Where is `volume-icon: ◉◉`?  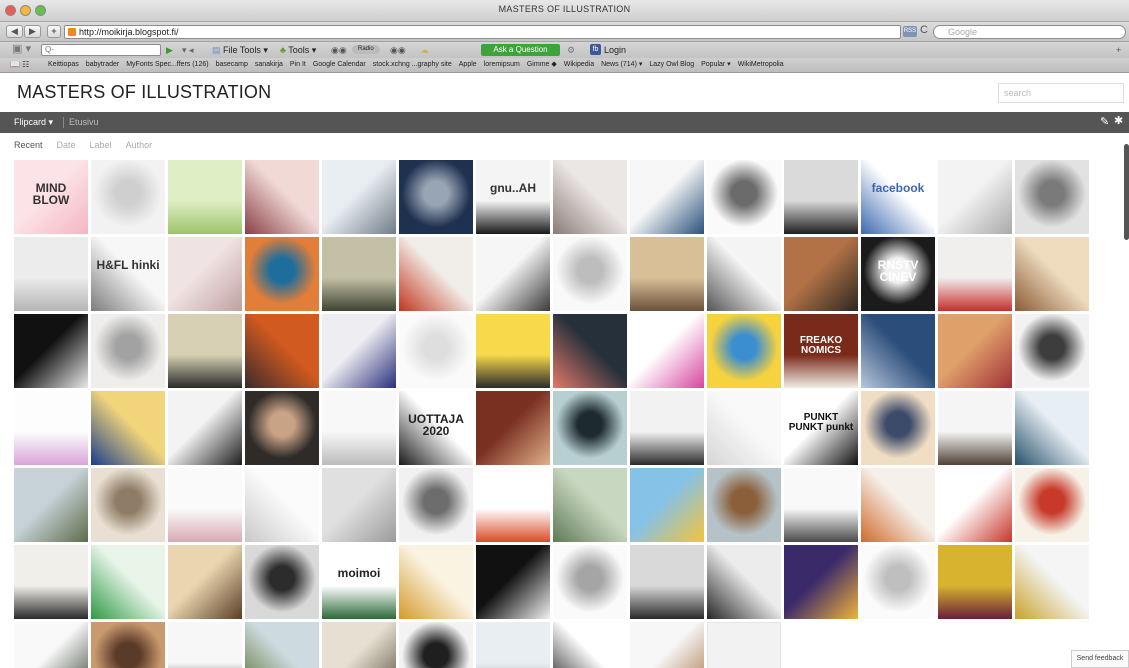
volume-icon: ◉◉ is located at coordinates (398, 50).